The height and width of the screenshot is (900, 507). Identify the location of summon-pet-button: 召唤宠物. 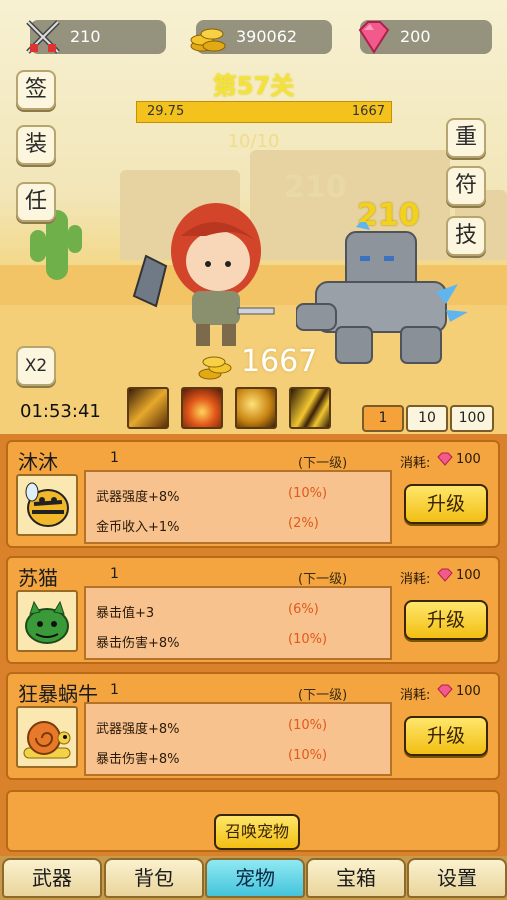
(257, 832).